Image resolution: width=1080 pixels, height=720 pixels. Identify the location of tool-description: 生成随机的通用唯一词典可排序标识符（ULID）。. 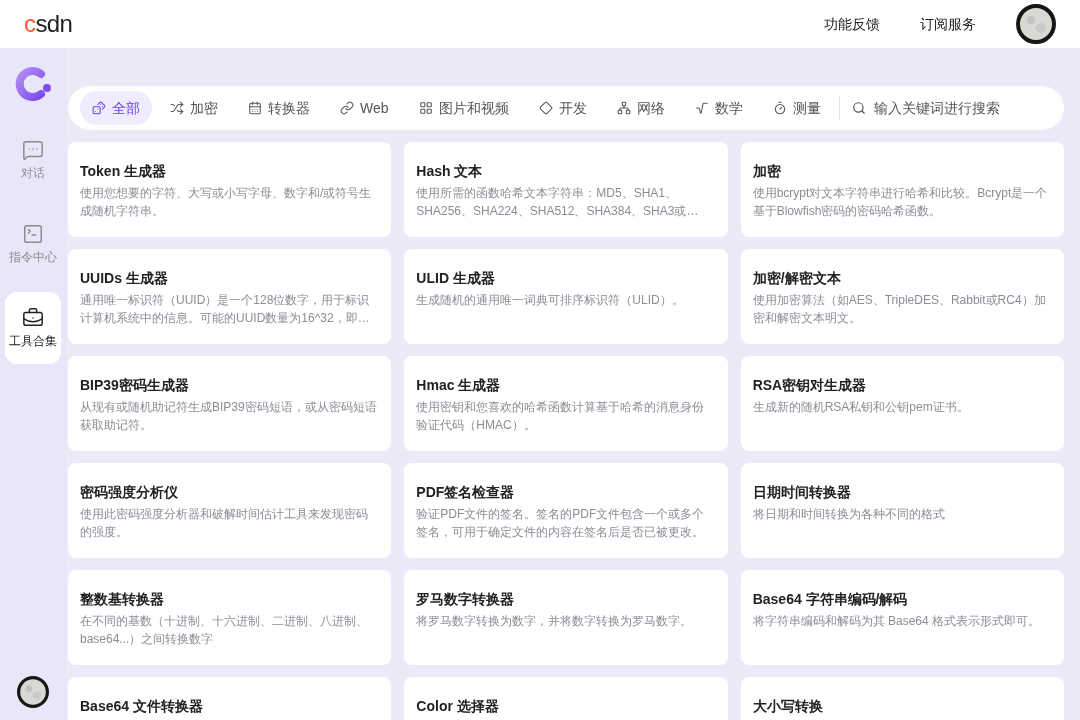
(550, 300).